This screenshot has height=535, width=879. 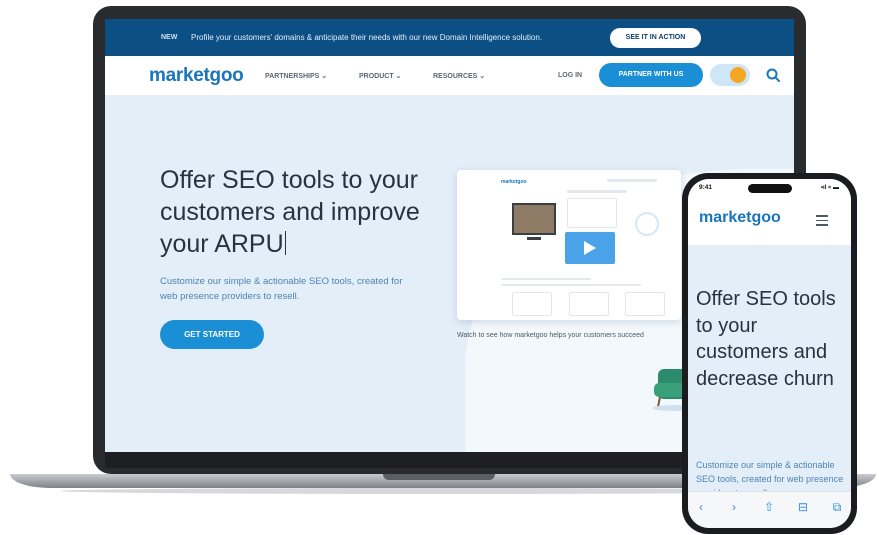 I want to click on marketgoo-logo: marketgoo, so click(x=196, y=76).